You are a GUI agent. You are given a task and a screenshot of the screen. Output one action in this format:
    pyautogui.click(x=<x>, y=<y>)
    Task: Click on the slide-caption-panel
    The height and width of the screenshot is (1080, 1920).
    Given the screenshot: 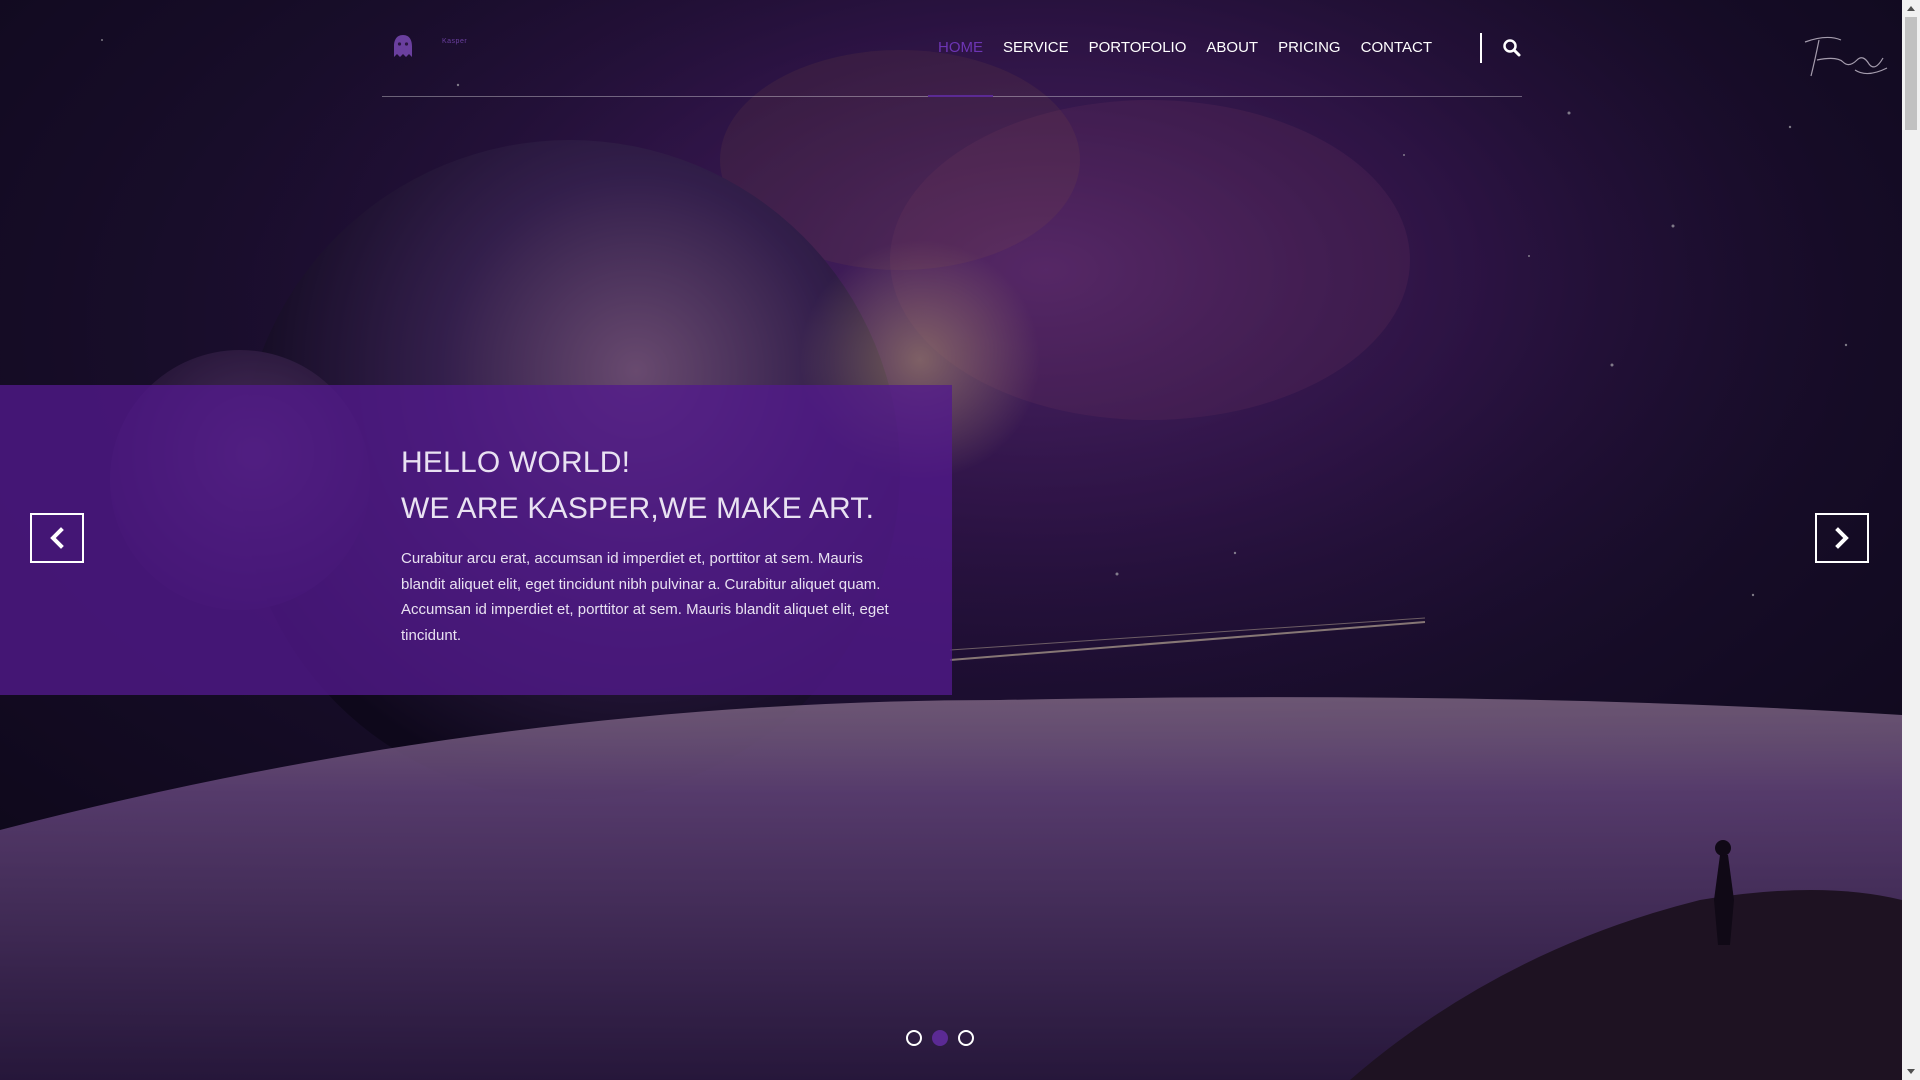 What is the action you would take?
    pyautogui.click(x=476, y=540)
    